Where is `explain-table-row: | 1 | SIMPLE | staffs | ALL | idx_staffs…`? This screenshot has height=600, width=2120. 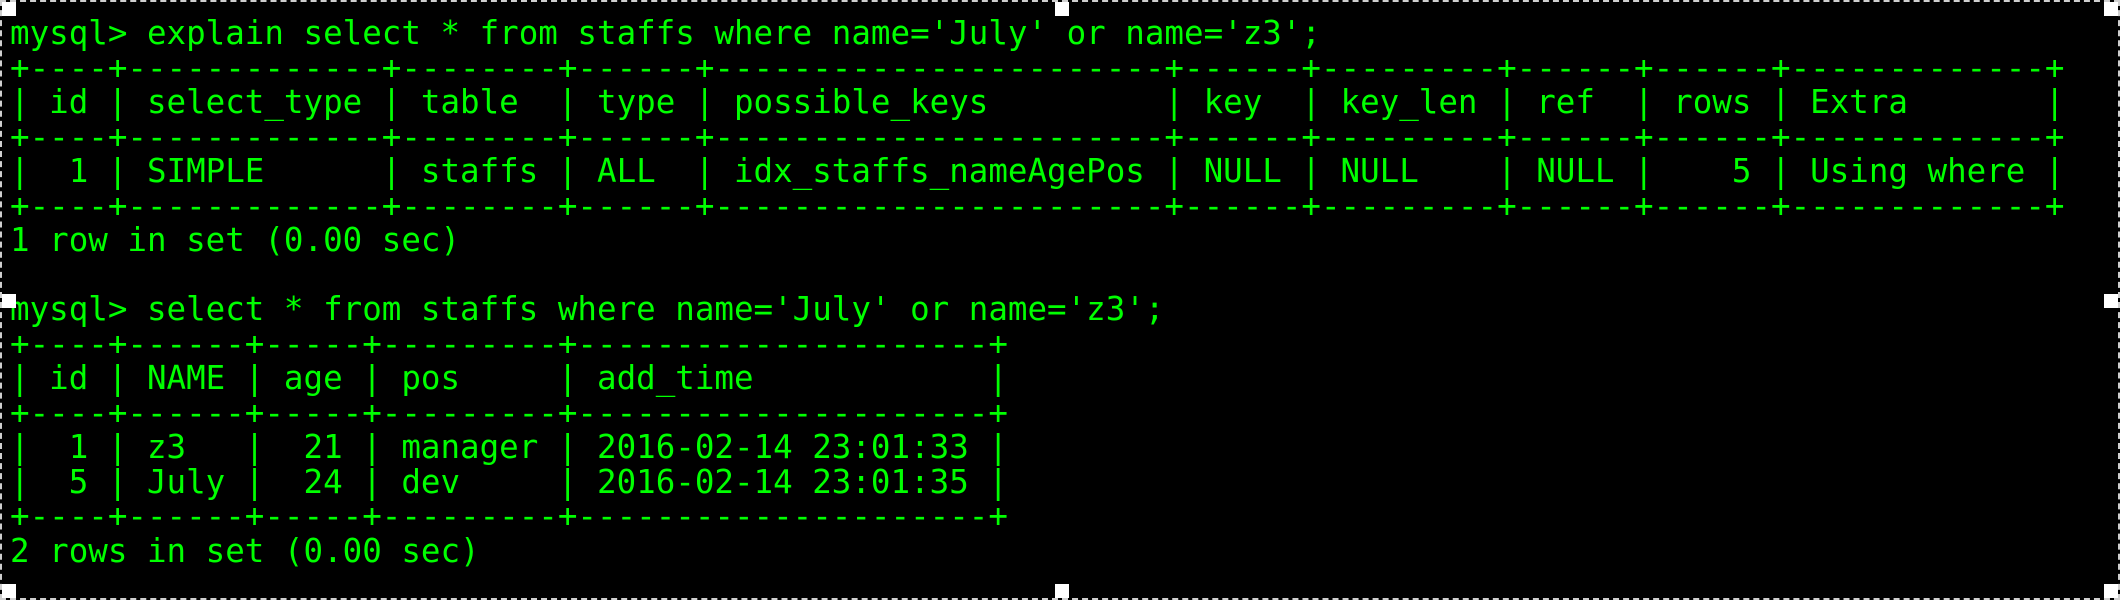
explain-table-row: | 1 | SIMPLE | staffs | ALL | idx_staffs… is located at coordinates (1037, 171).